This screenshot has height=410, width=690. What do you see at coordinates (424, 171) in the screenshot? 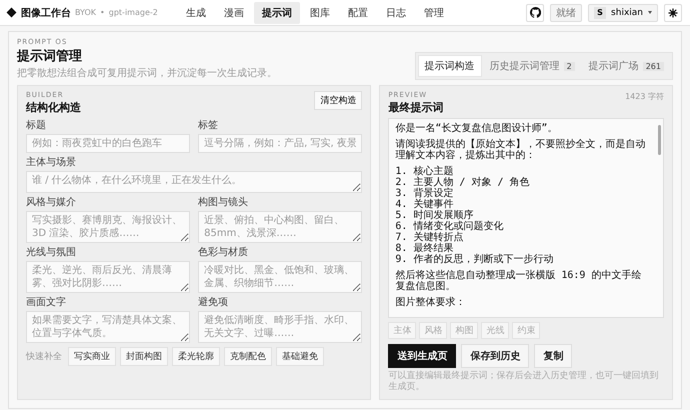
I see `prompt-line: 1. 核心主题` at bounding box center [424, 171].